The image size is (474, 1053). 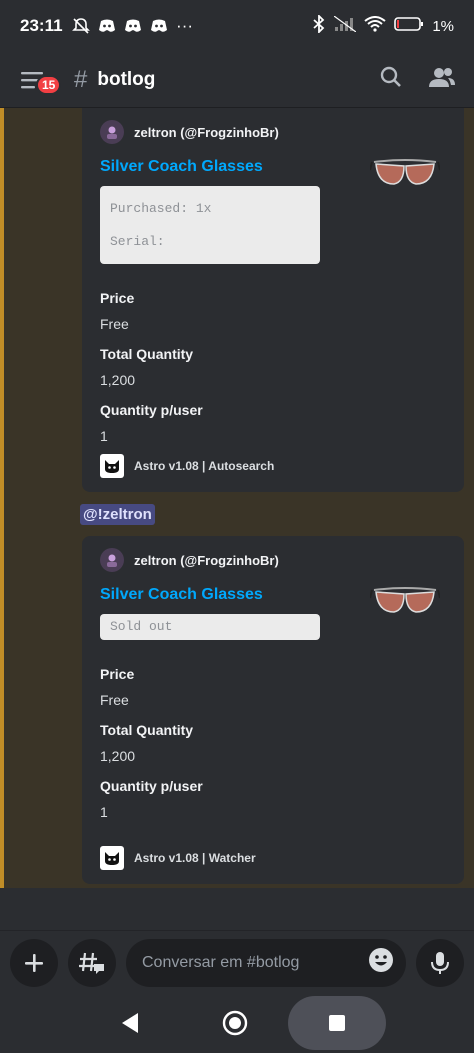 What do you see at coordinates (185, 25) in the screenshot?
I see `more-icon: ···` at bounding box center [185, 25].